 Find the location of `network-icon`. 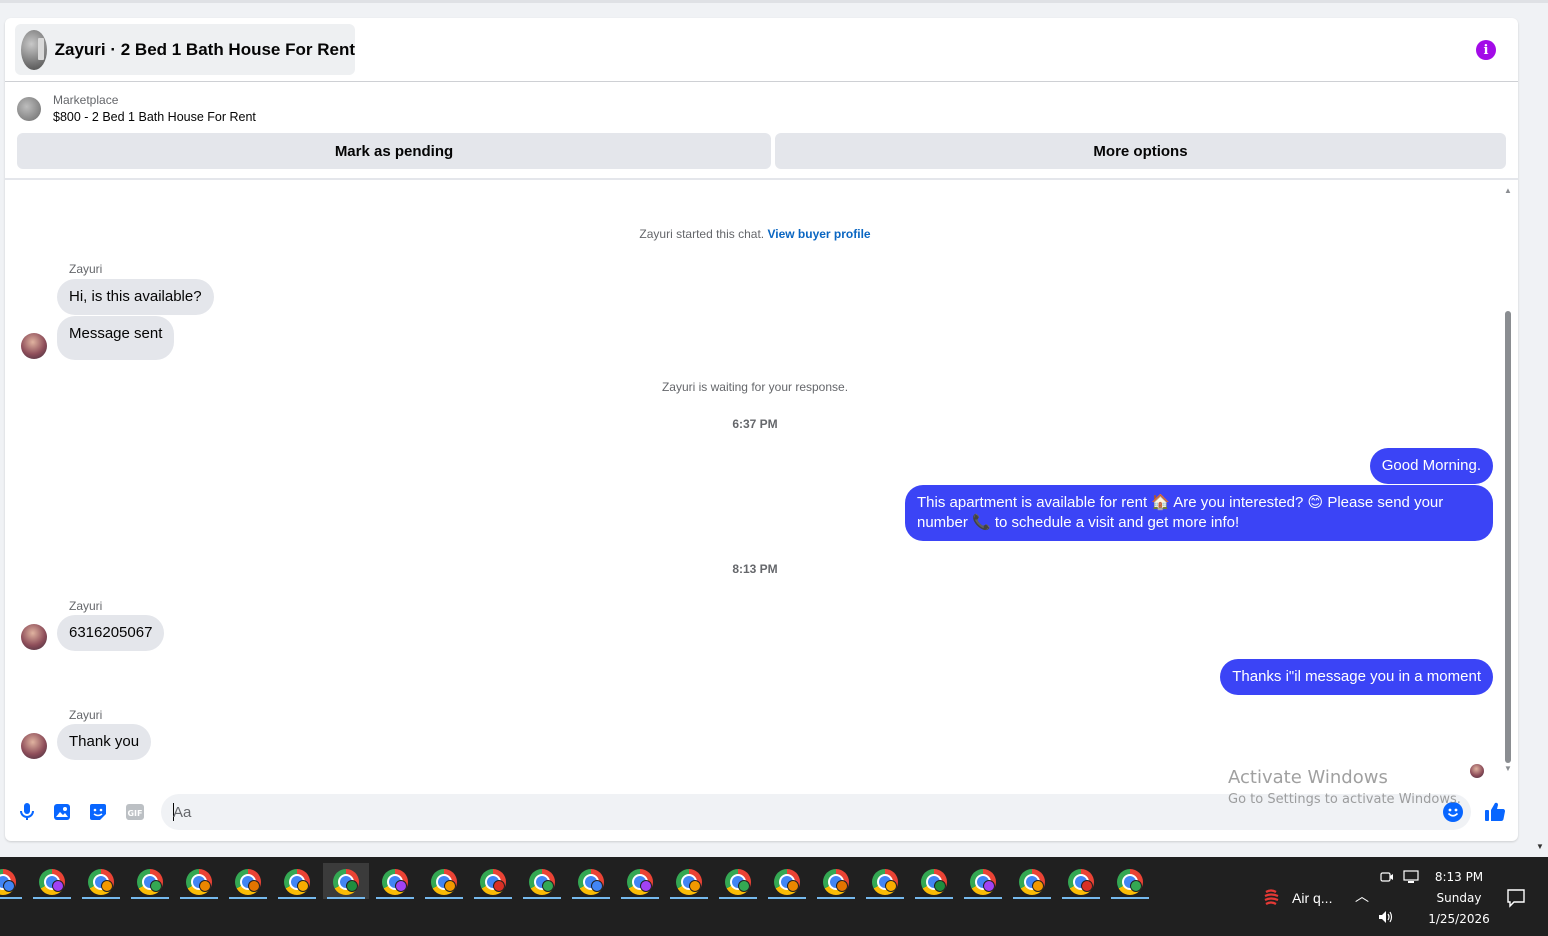

network-icon is located at coordinates (1411, 878).